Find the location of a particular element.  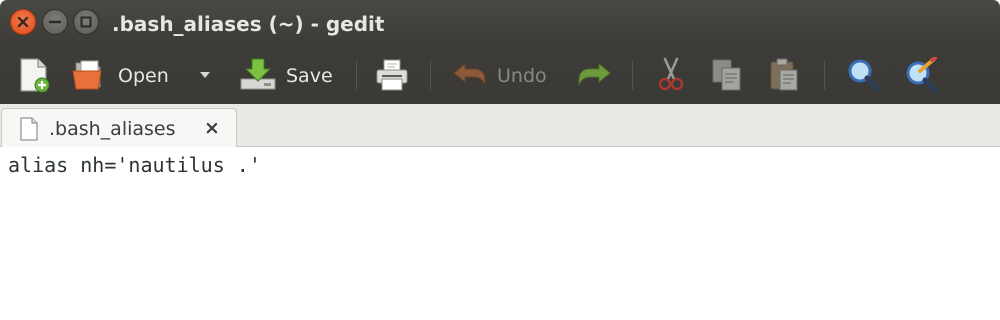

close-icon is located at coordinates (23, 22).